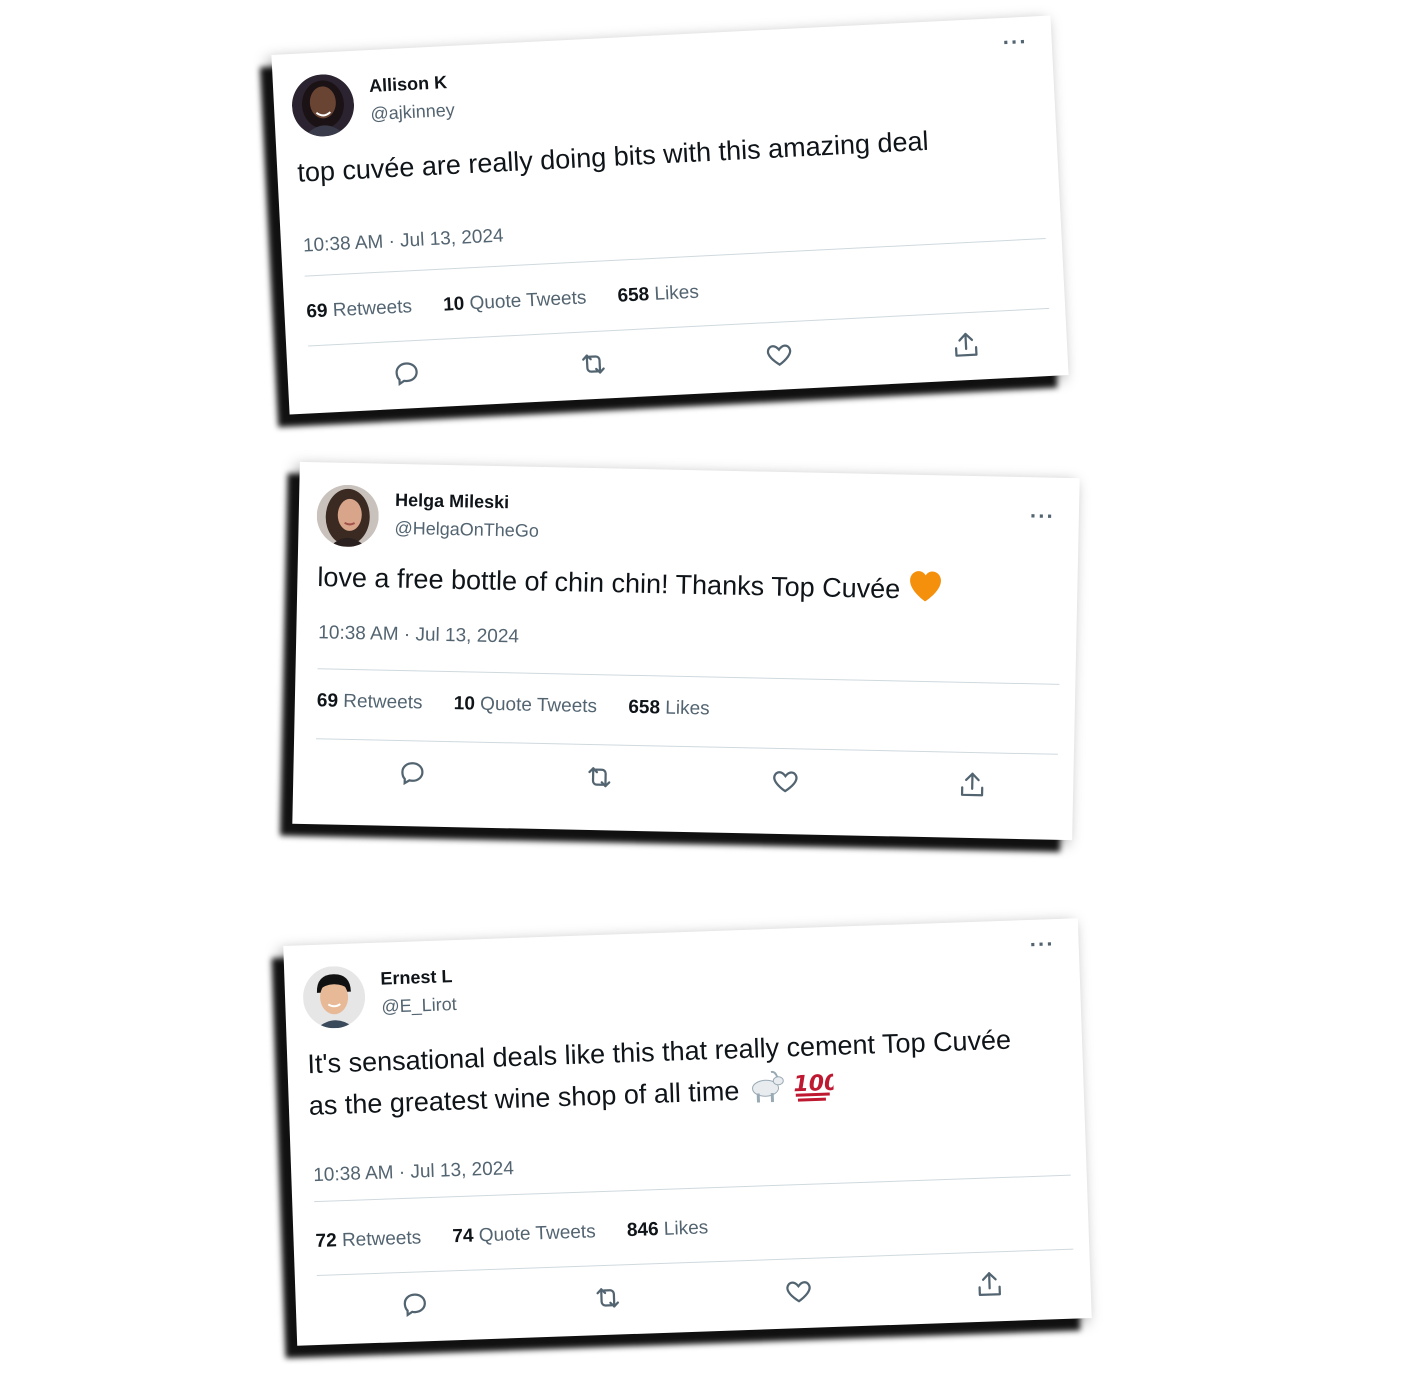 Image resolution: width=1407 pixels, height=1388 pixels. I want to click on quote-tweets-stat: 74 Quote Tweets, so click(524, 1234).